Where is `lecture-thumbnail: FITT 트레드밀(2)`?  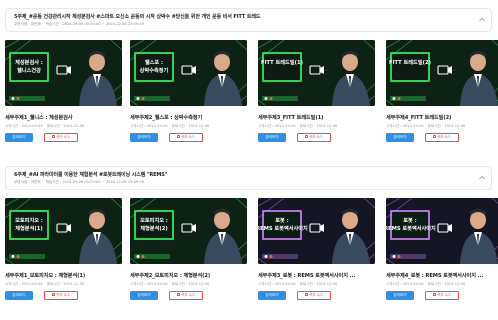 lecture-thumbnail: FITT 트레드밀(2) is located at coordinates (442, 73).